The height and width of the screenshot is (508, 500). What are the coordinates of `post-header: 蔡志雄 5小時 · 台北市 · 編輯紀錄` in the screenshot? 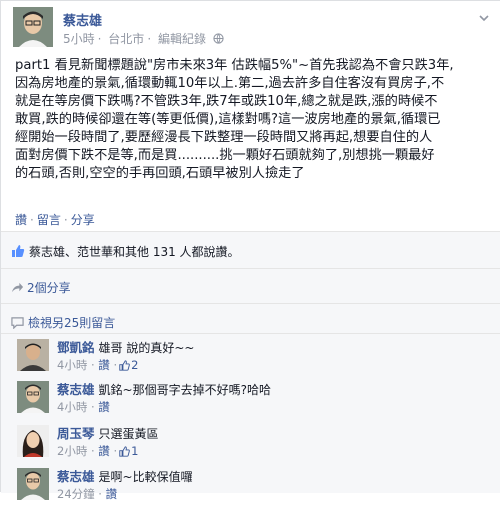 It's located at (253, 29).